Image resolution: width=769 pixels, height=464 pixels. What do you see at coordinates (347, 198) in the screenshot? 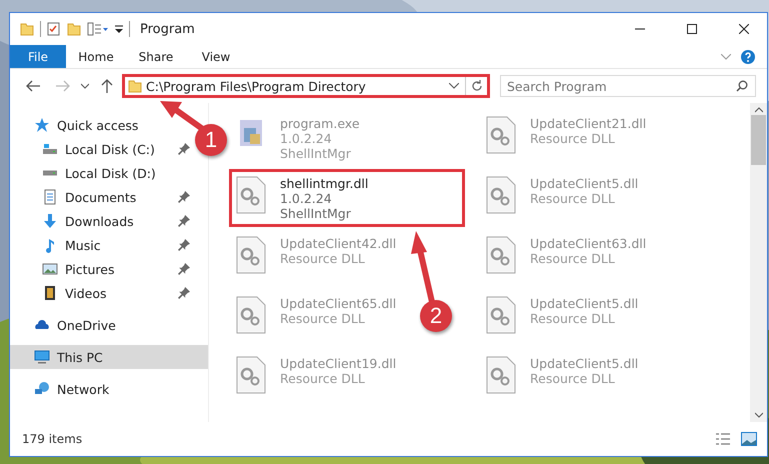
I see `file-tile: shellintmgr.dll 1.0.2.24 ShellIntMgr` at bounding box center [347, 198].